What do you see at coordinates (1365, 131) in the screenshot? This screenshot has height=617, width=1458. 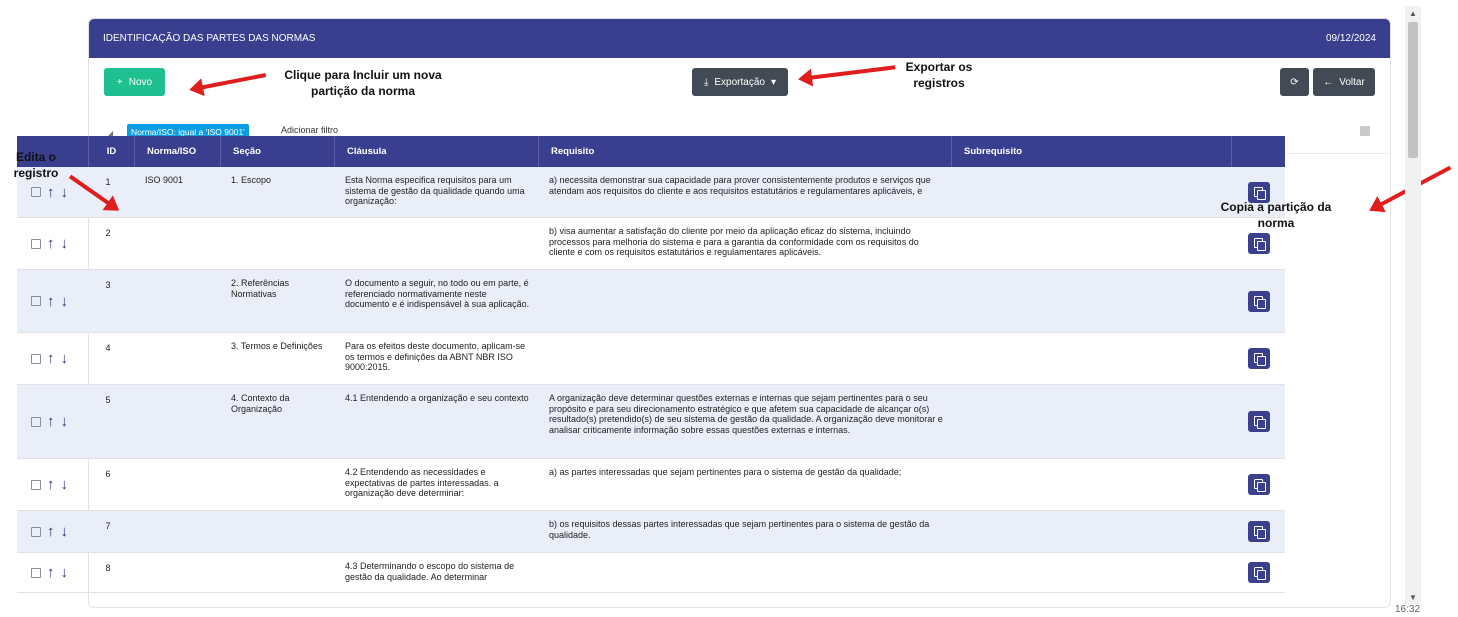 I see `save-icon` at bounding box center [1365, 131].